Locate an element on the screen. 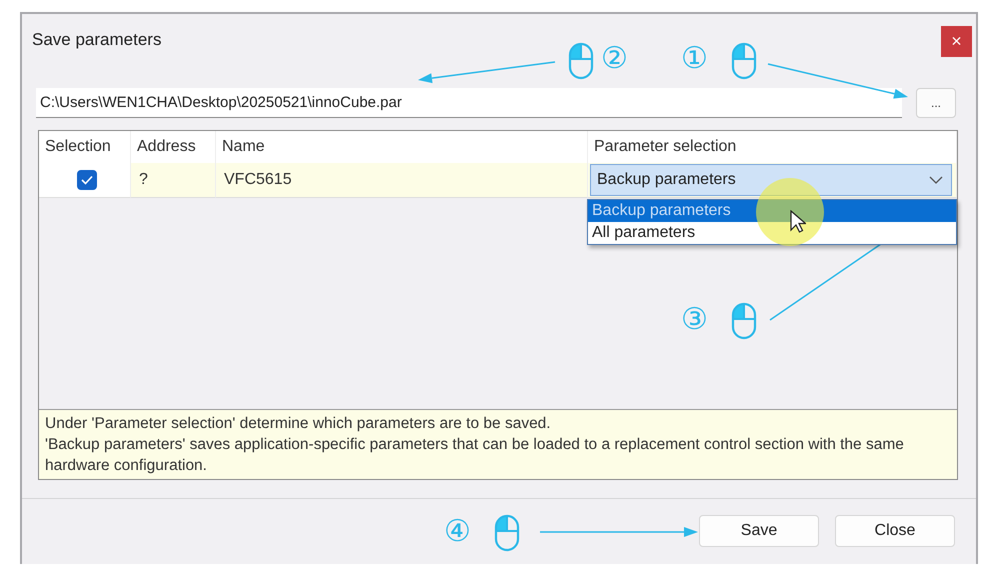 The height and width of the screenshot is (566, 989). dropdown-option: Backup parameters is located at coordinates (772, 211).